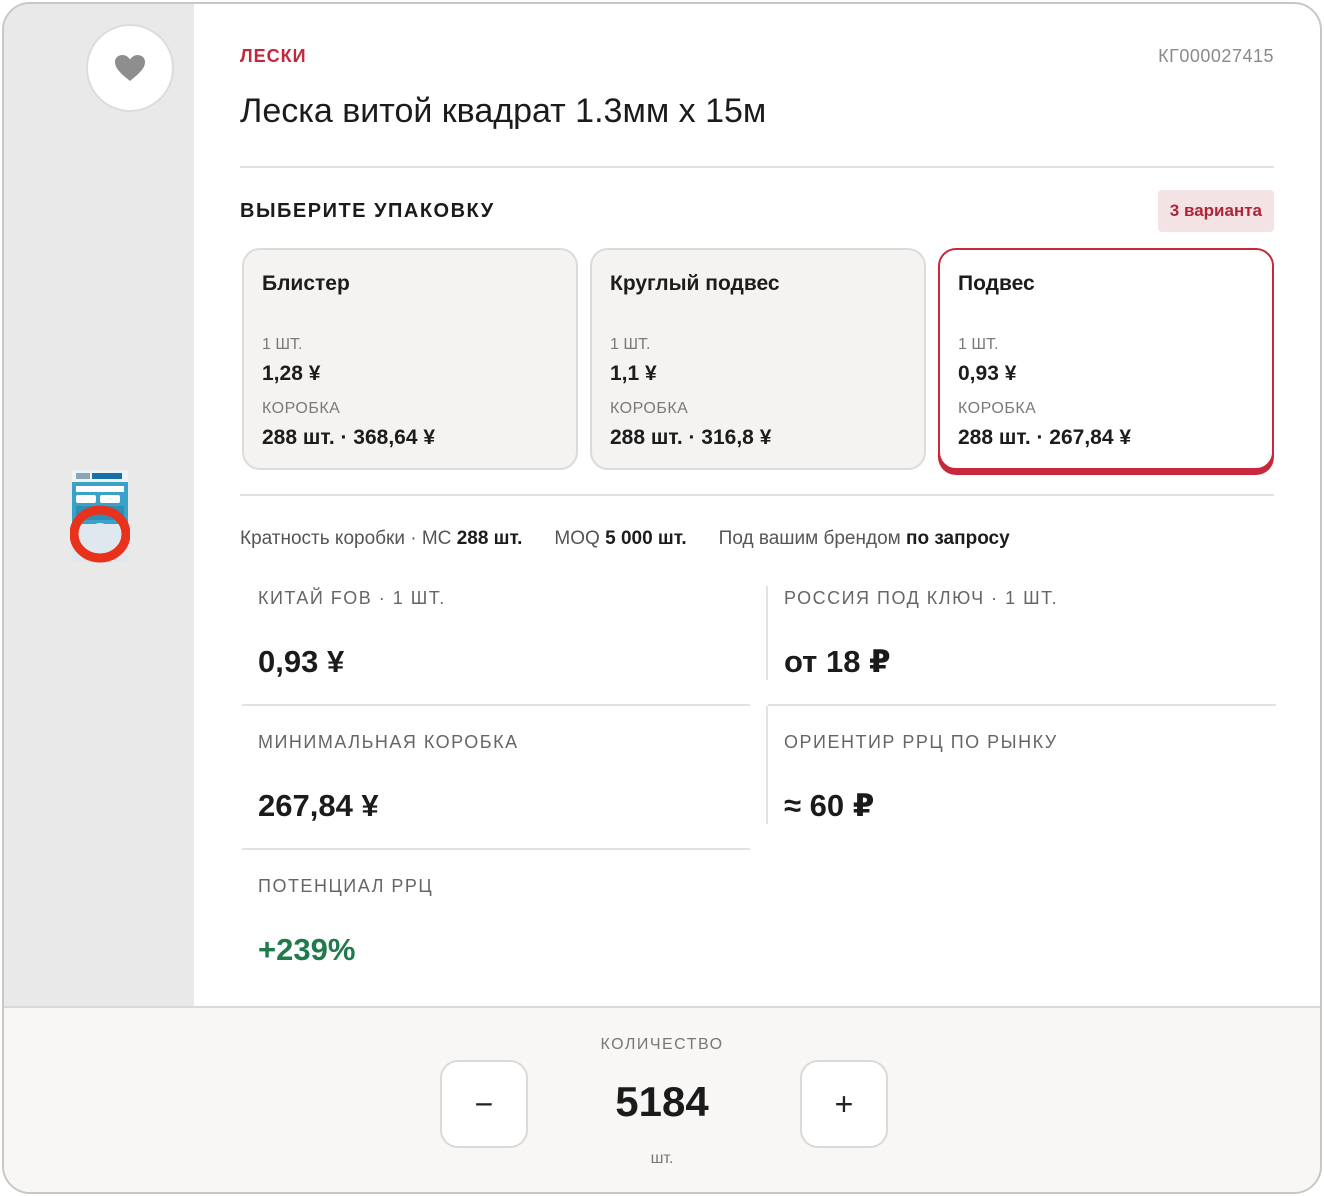 This screenshot has height=1196, width=1324. What do you see at coordinates (503, 111) in the screenshot?
I see `product-title: Леска витой квадрат 1.3мм х 15м` at bounding box center [503, 111].